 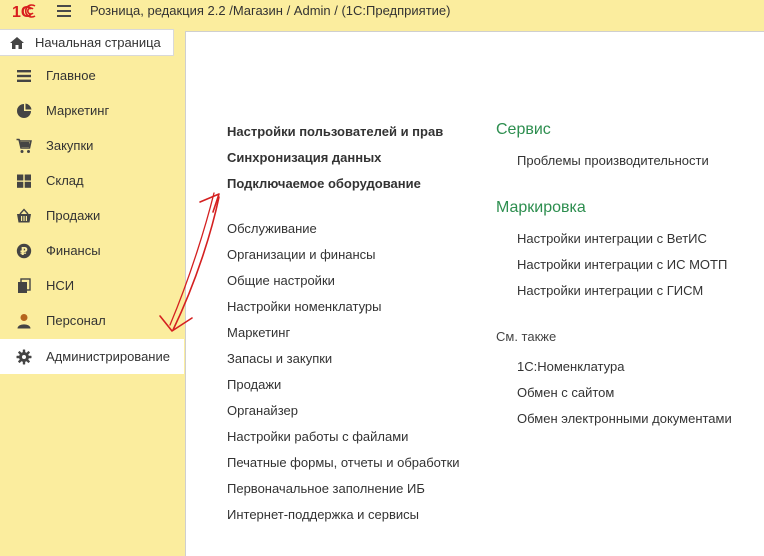 I want to click on sidebar-item-sales: Продажи, so click(x=92, y=215).